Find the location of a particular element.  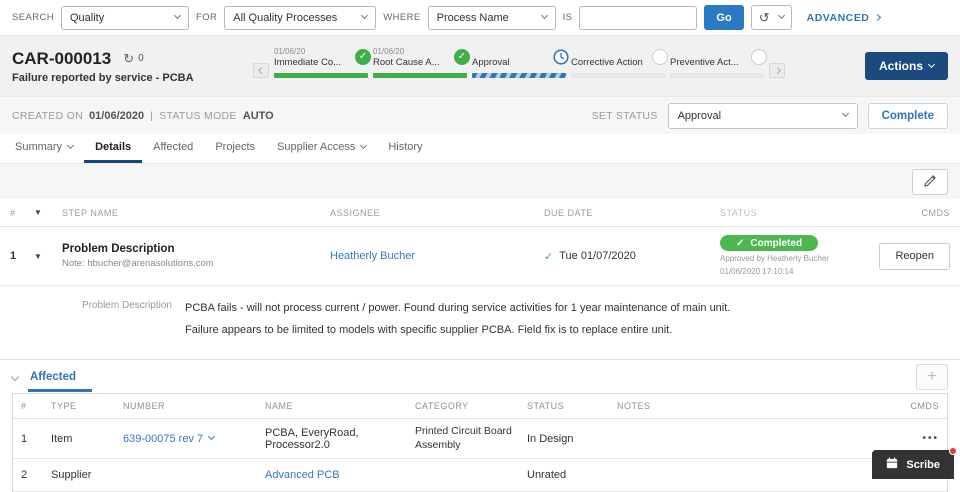

advanced-label: ADVANCED is located at coordinates (838, 17).